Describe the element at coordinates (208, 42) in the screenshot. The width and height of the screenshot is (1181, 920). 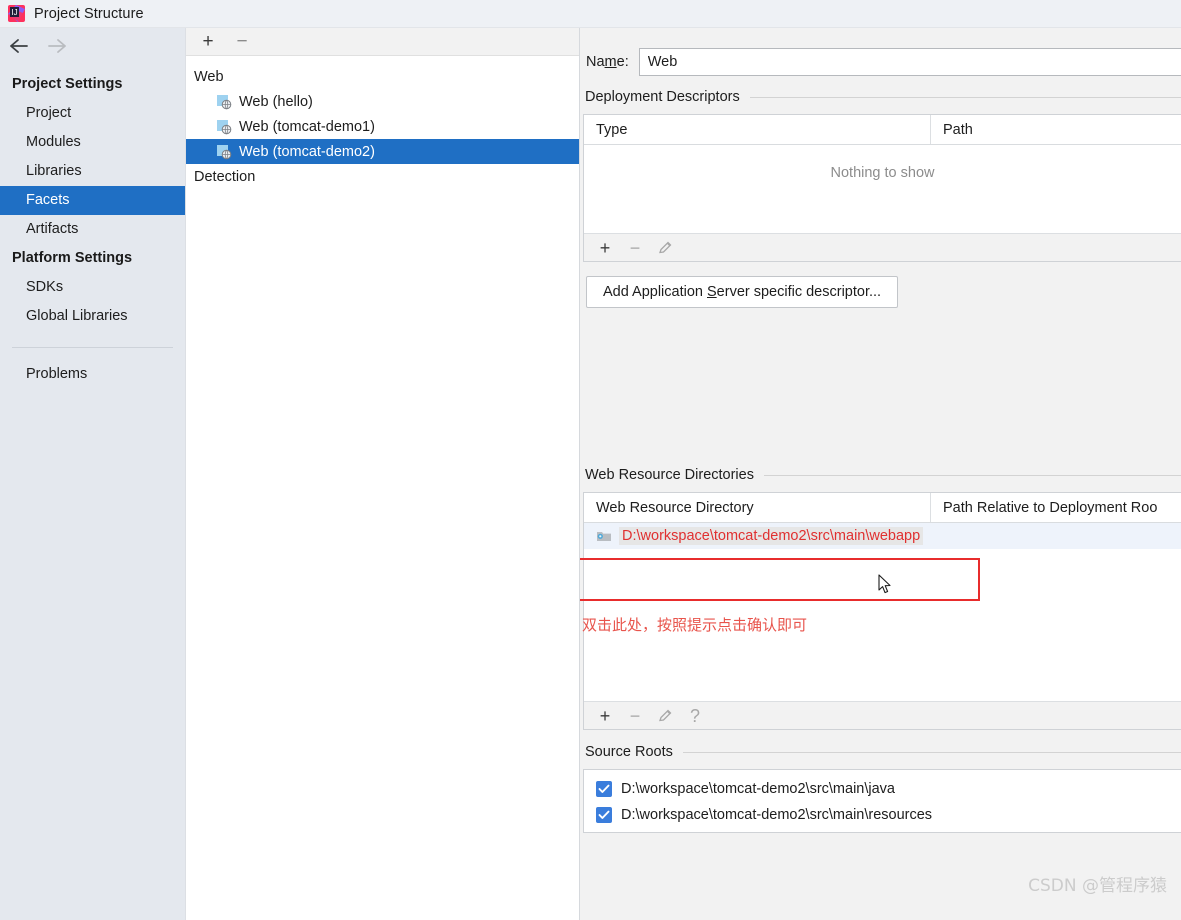
I see `add-facet-button: +` at that location.